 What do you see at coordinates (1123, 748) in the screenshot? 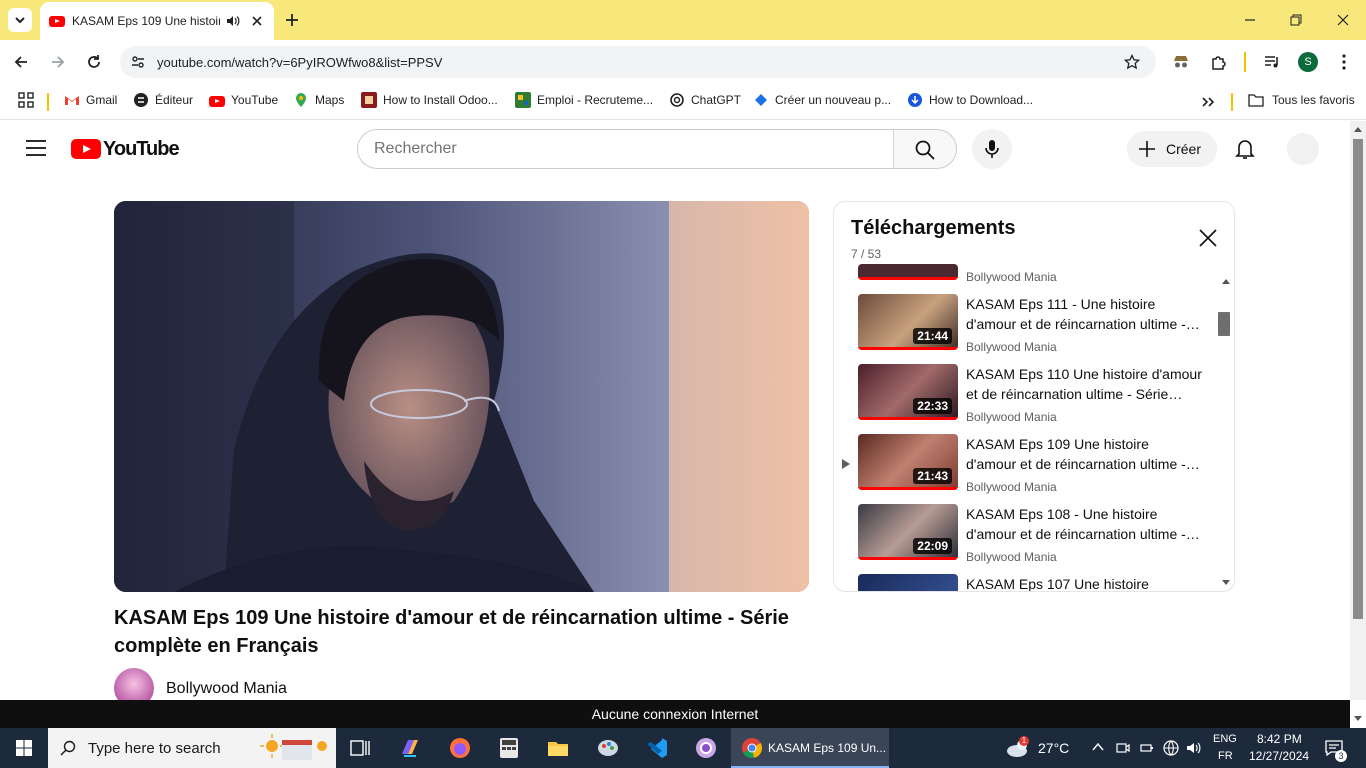
I see `meet-now-icon` at bounding box center [1123, 748].